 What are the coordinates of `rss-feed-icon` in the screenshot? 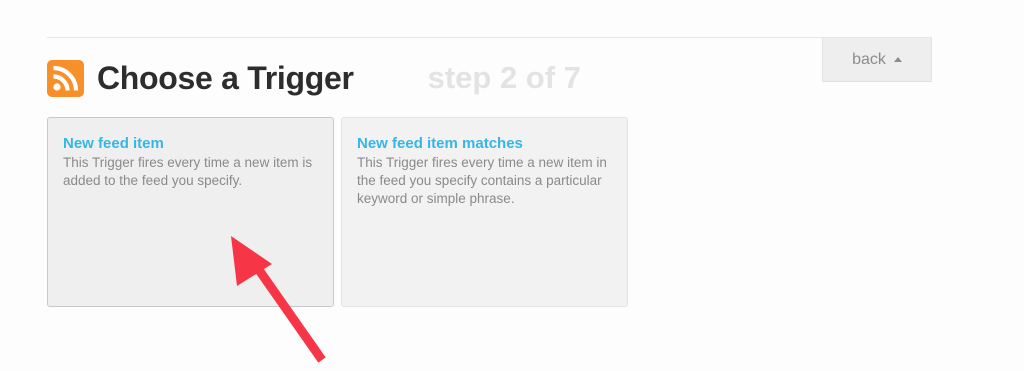 It's located at (65, 78).